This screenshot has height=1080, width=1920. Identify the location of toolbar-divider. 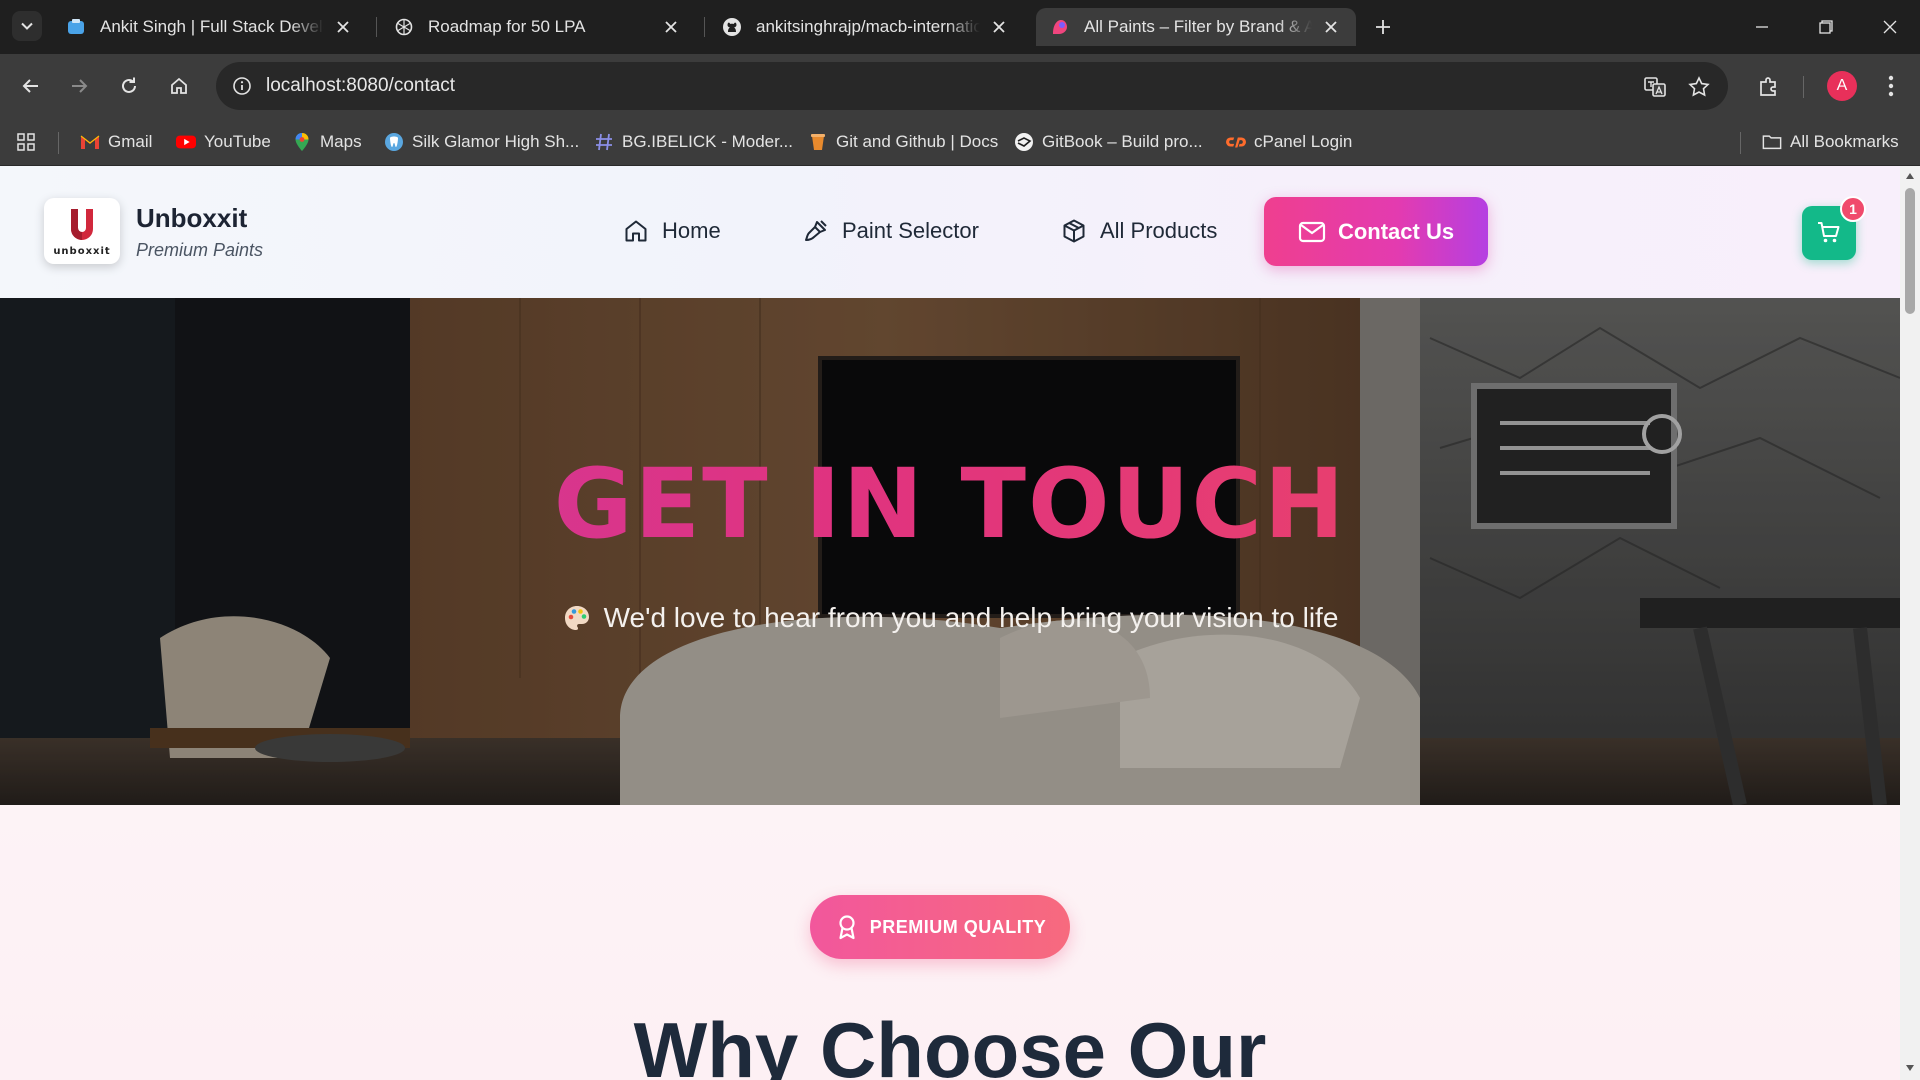
(1803, 87).